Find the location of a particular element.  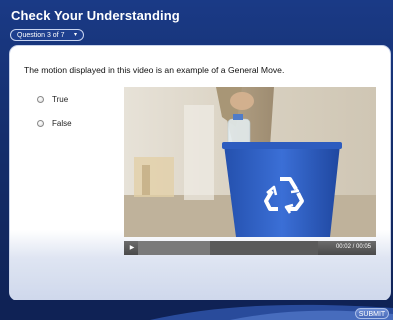

video-progress-fill is located at coordinates (174, 248).